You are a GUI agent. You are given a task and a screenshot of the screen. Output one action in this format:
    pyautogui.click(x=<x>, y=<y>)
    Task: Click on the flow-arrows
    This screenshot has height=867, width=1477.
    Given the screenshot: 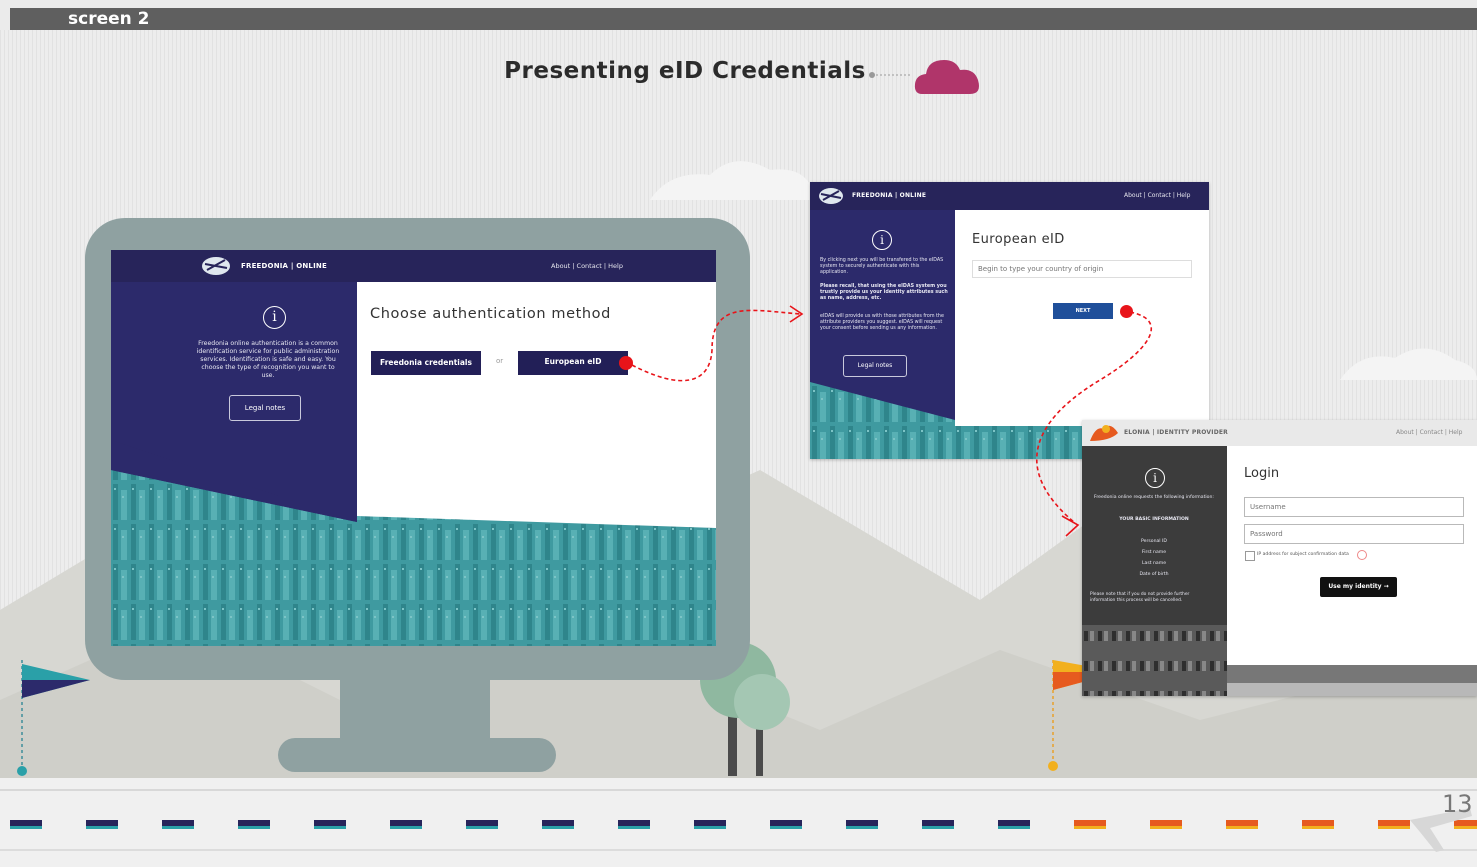 What is the action you would take?
    pyautogui.click(x=891, y=421)
    